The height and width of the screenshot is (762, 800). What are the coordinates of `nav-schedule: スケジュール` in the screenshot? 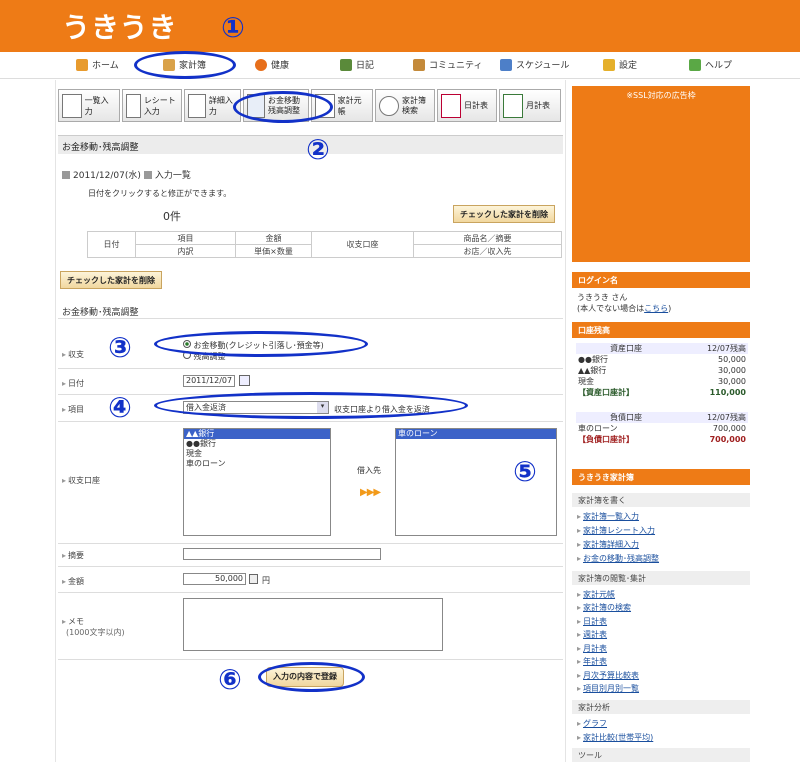 It's located at (534, 64).